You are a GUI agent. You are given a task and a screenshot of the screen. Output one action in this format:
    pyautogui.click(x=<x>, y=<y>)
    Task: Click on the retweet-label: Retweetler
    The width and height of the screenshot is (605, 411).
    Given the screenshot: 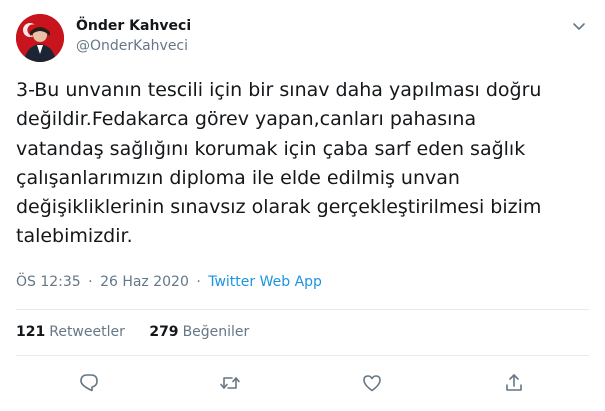 What is the action you would take?
    pyautogui.click(x=87, y=332)
    